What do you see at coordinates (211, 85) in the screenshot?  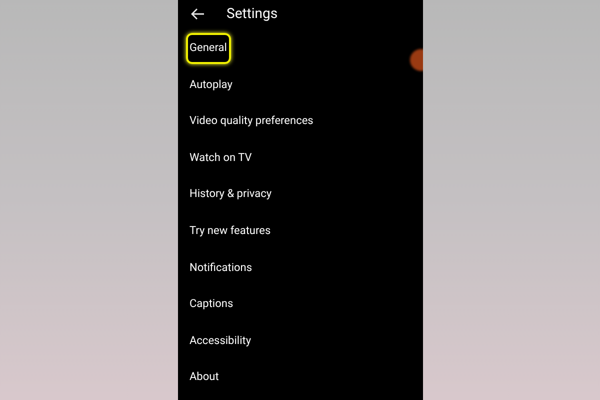 I see `settings-item: Autoplay` at bounding box center [211, 85].